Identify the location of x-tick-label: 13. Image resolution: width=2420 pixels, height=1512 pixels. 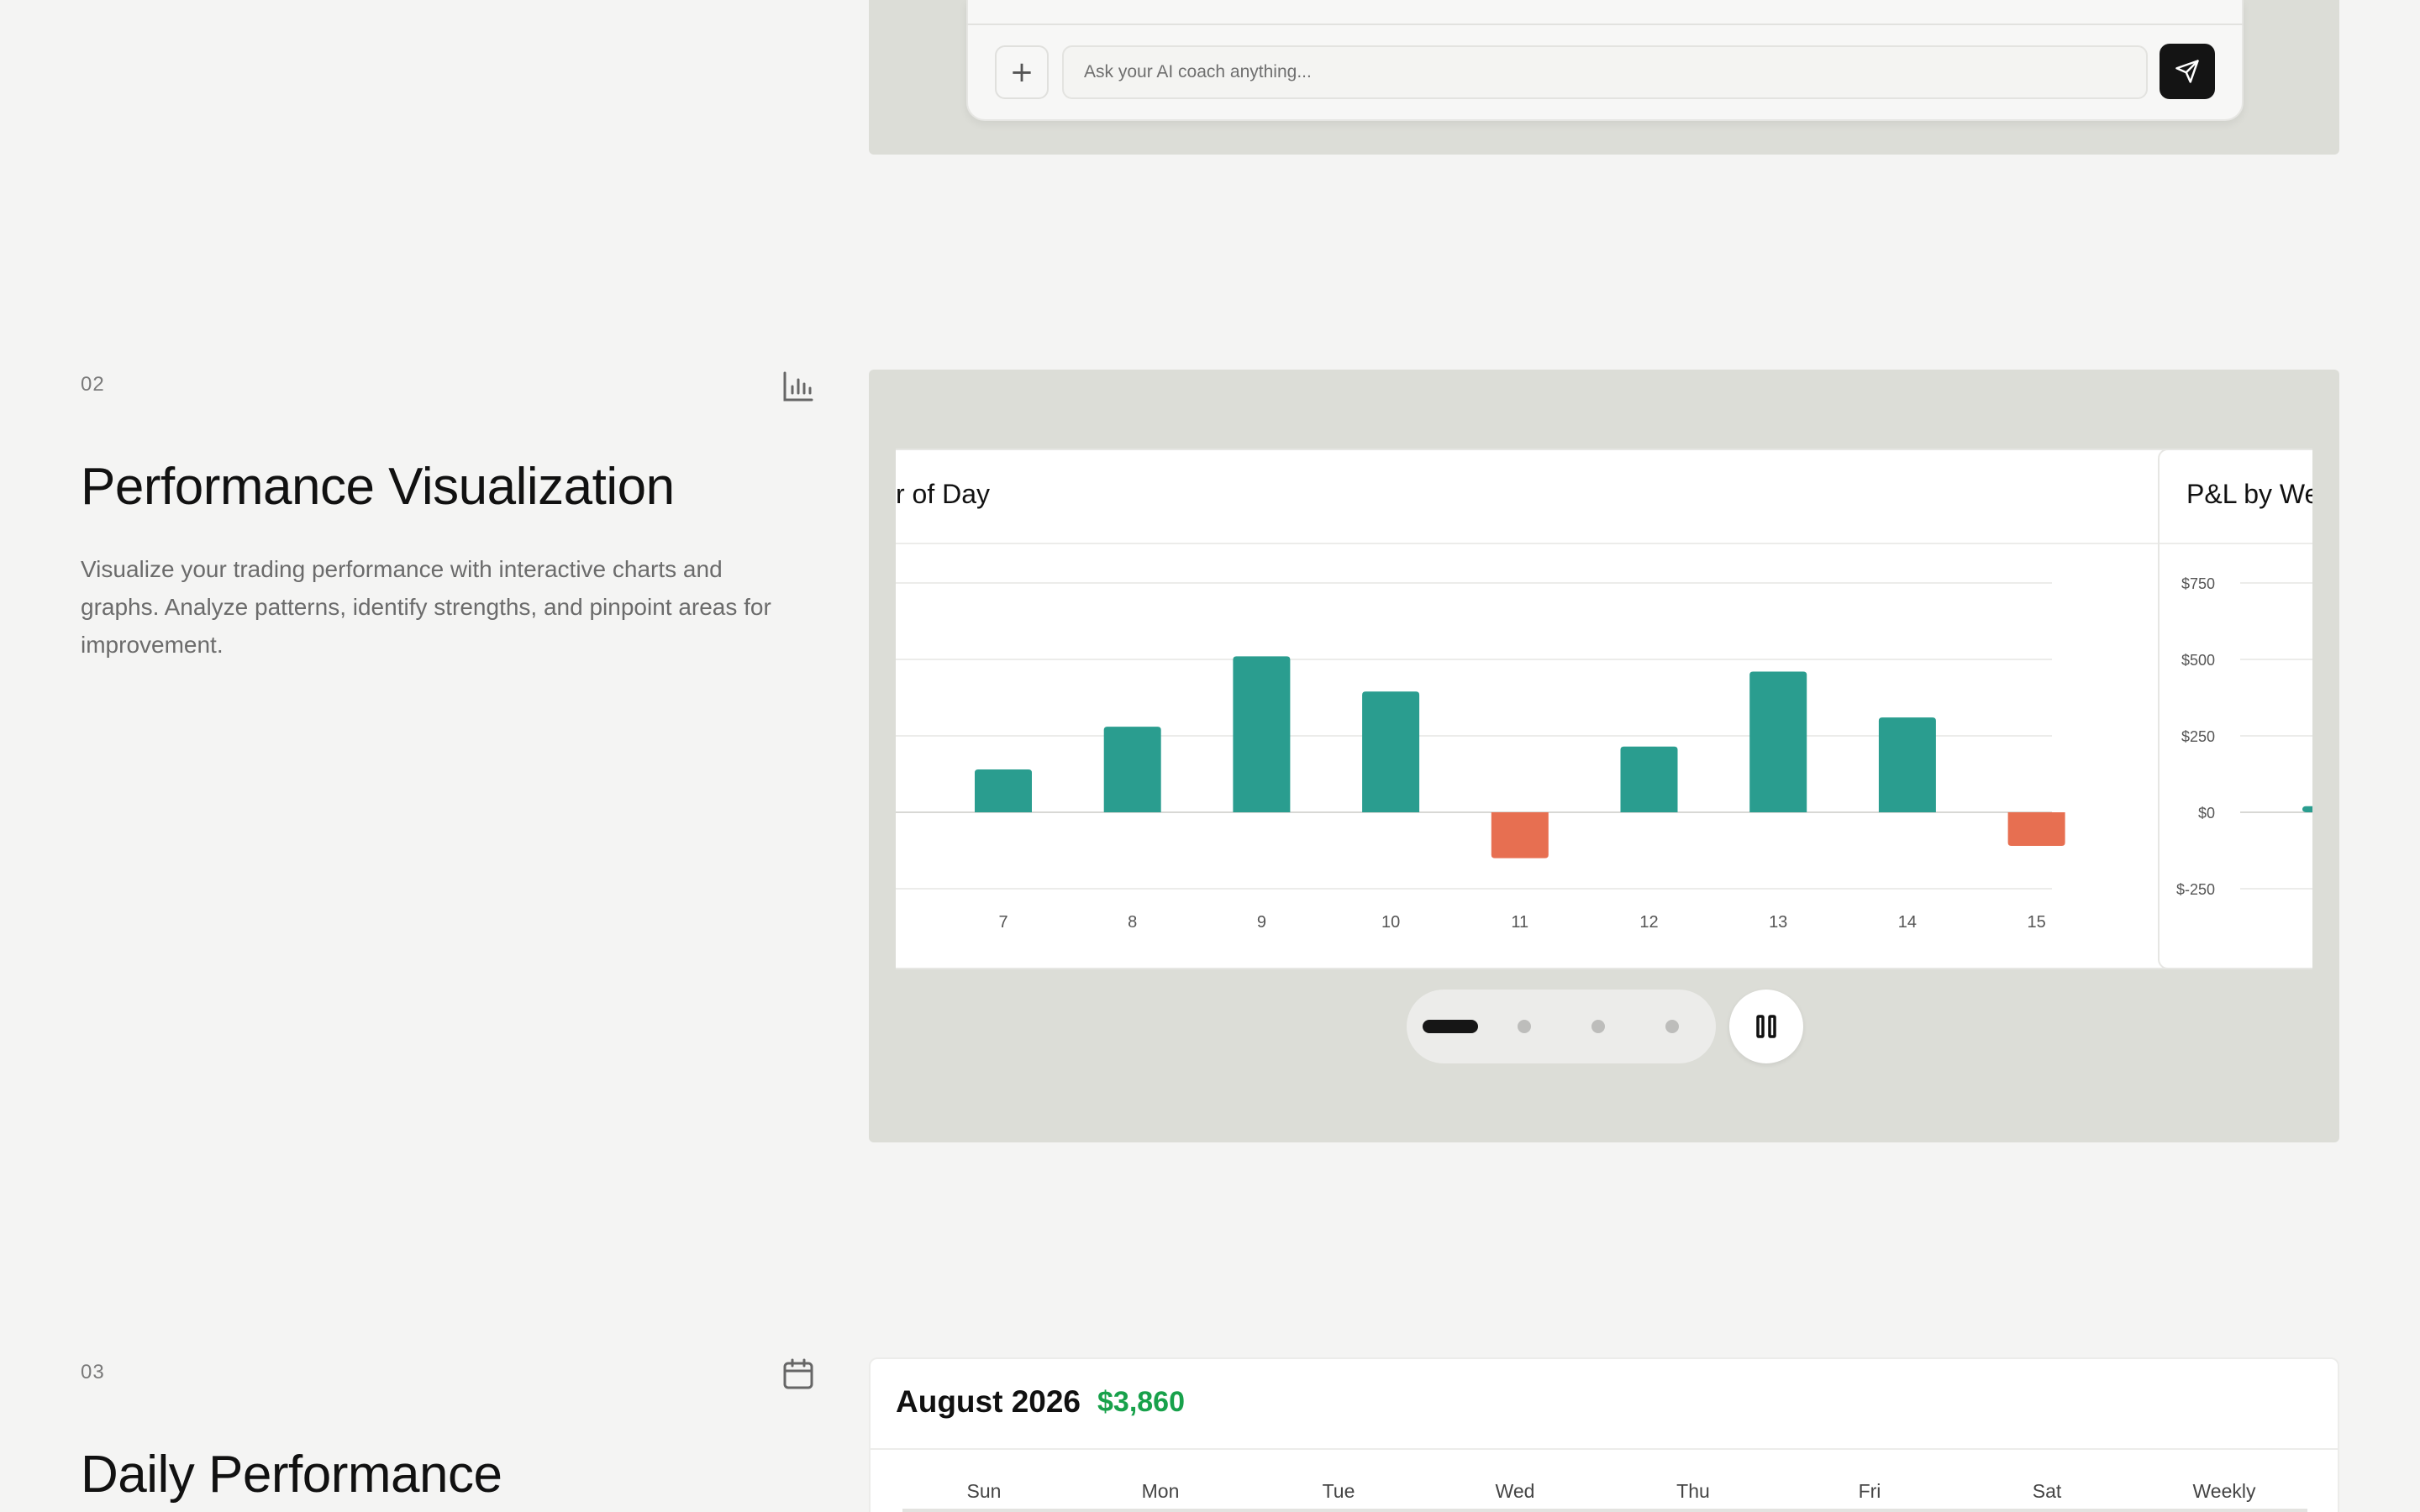
(1778, 922).